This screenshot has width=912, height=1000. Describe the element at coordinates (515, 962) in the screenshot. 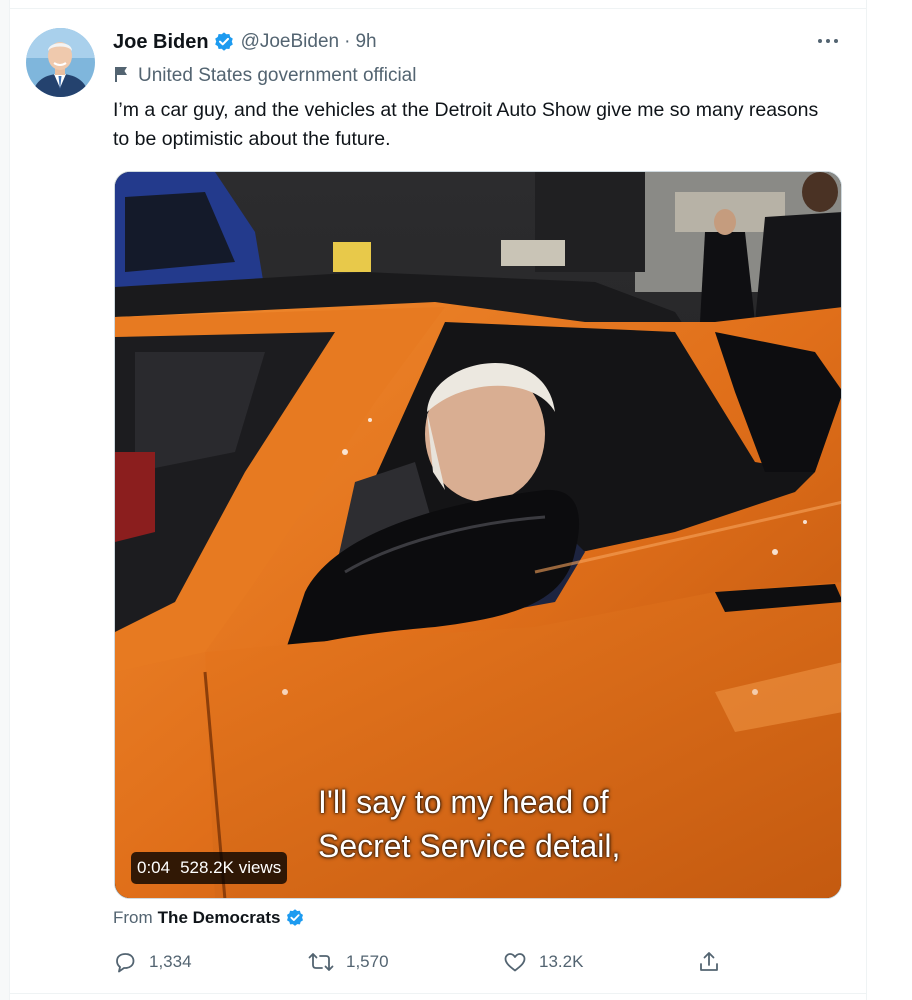

I see `like-icon` at that location.